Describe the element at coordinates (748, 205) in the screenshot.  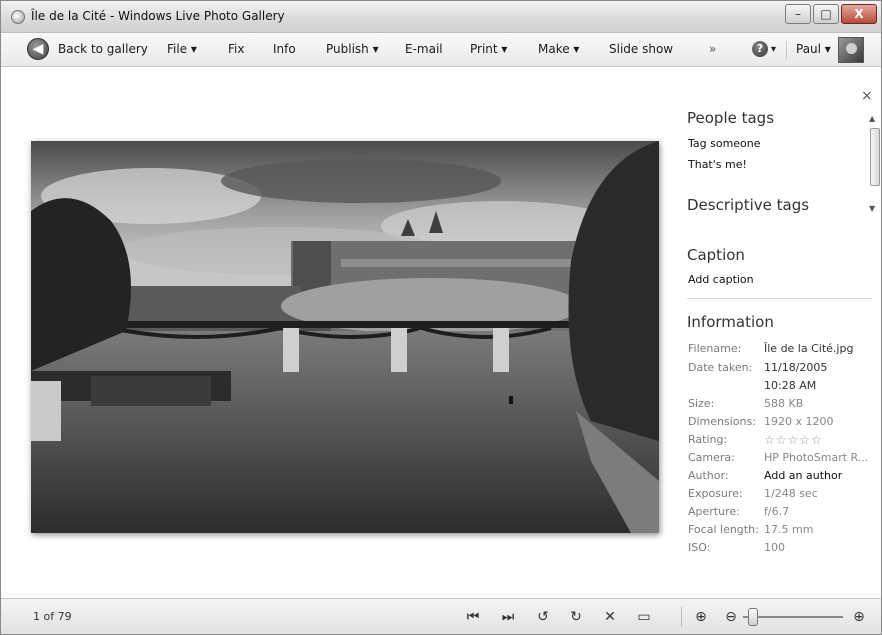
I see `descriptive-tags-heading: Descriptive tags` at that location.